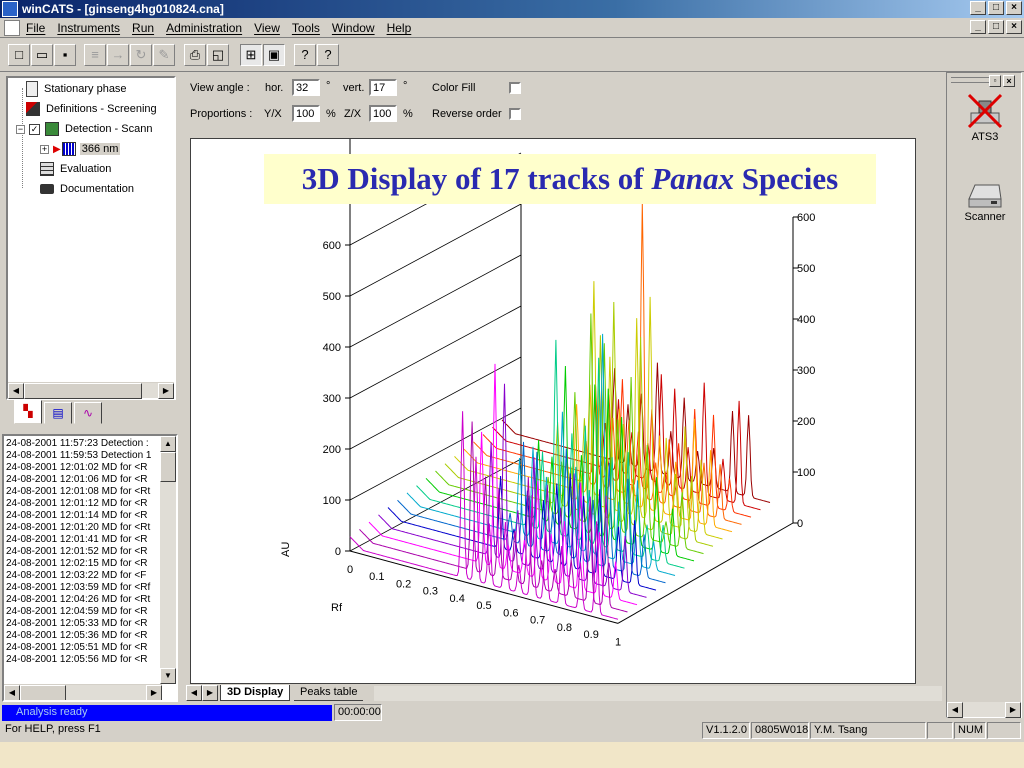 The image size is (1024, 768). I want to click on doc-close-button: ×, so click(1014, 27).